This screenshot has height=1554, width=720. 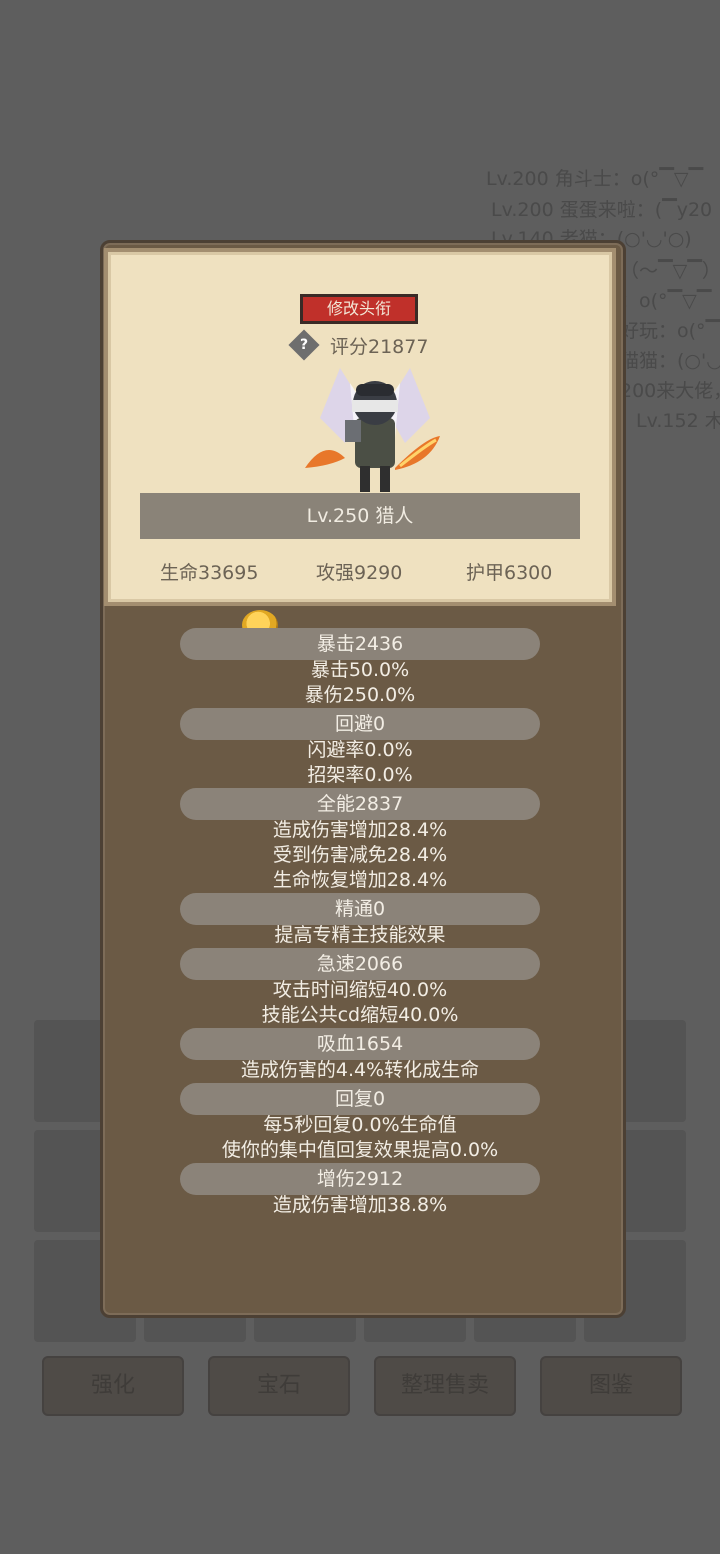 I want to click on stat-header-dodge: 回避0, so click(x=360, y=724).